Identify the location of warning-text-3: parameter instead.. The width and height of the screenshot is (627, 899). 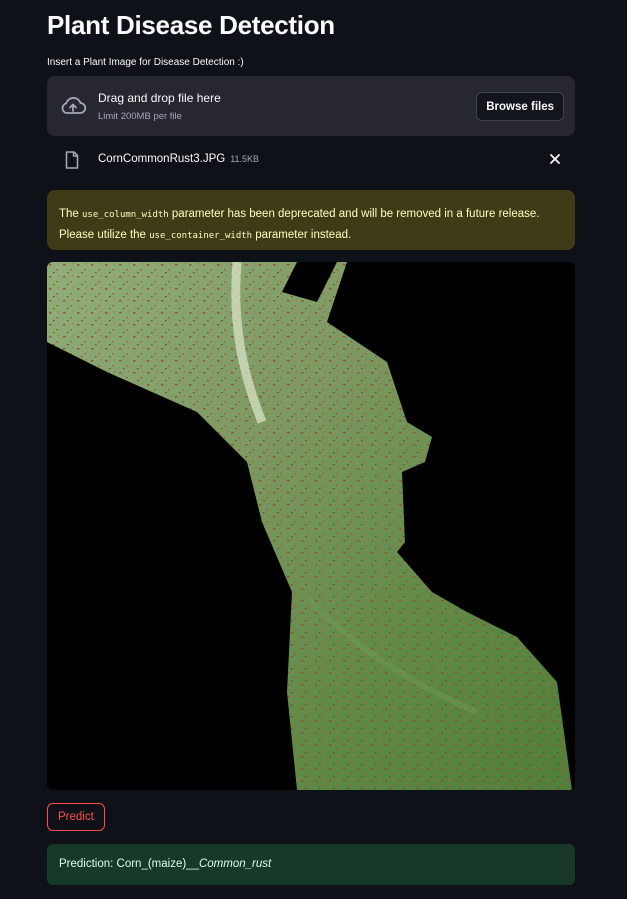
(302, 235).